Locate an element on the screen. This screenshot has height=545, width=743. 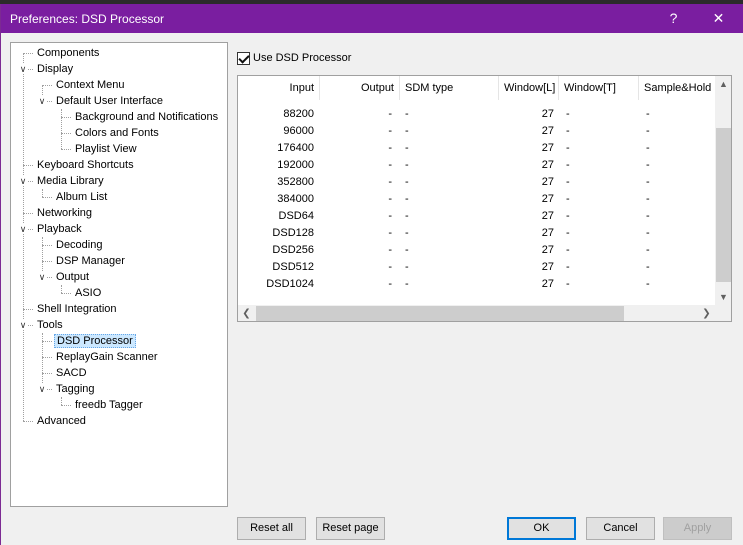
horizontal-scrollbar: ❮ ❯ is located at coordinates (476, 313).